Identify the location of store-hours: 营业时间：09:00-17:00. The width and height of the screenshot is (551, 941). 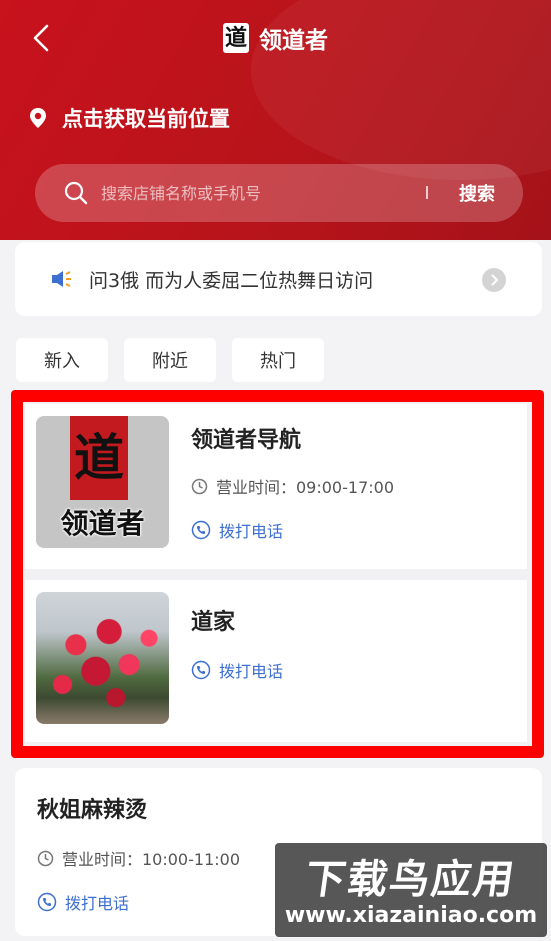
(292, 486).